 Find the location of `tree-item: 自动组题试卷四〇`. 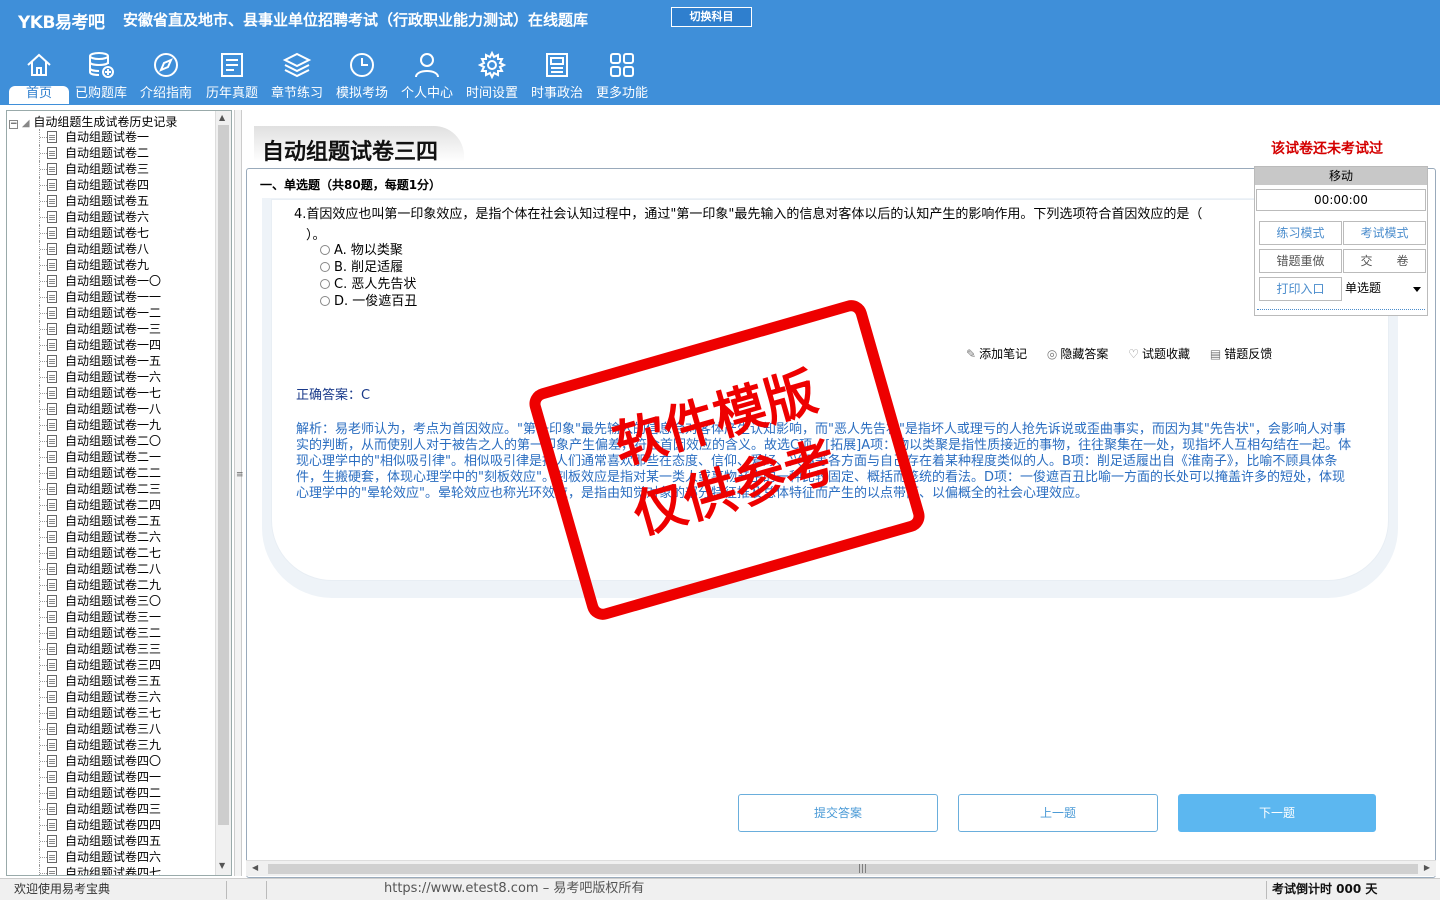

tree-item: 自动组题试卷四〇 is located at coordinates (84, 761).